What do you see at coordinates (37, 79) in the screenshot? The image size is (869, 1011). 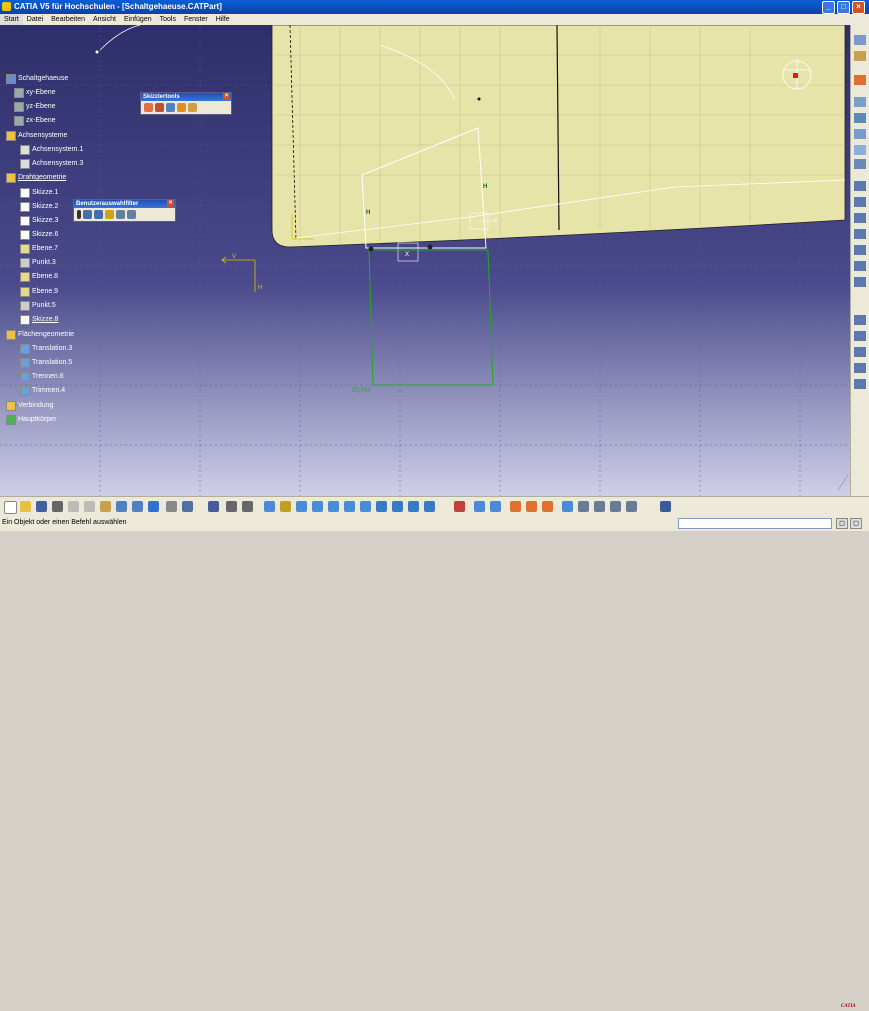 I see `tree-item-root: Schaltgehaeuse` at bounding box center [37, 79].